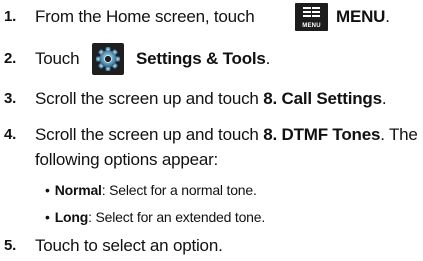 The image size is (423, 261). Describe the element at coordinates (155, 217) in the screenshot. I see `option-long: • Long: Select for an extended tone.` at that location.